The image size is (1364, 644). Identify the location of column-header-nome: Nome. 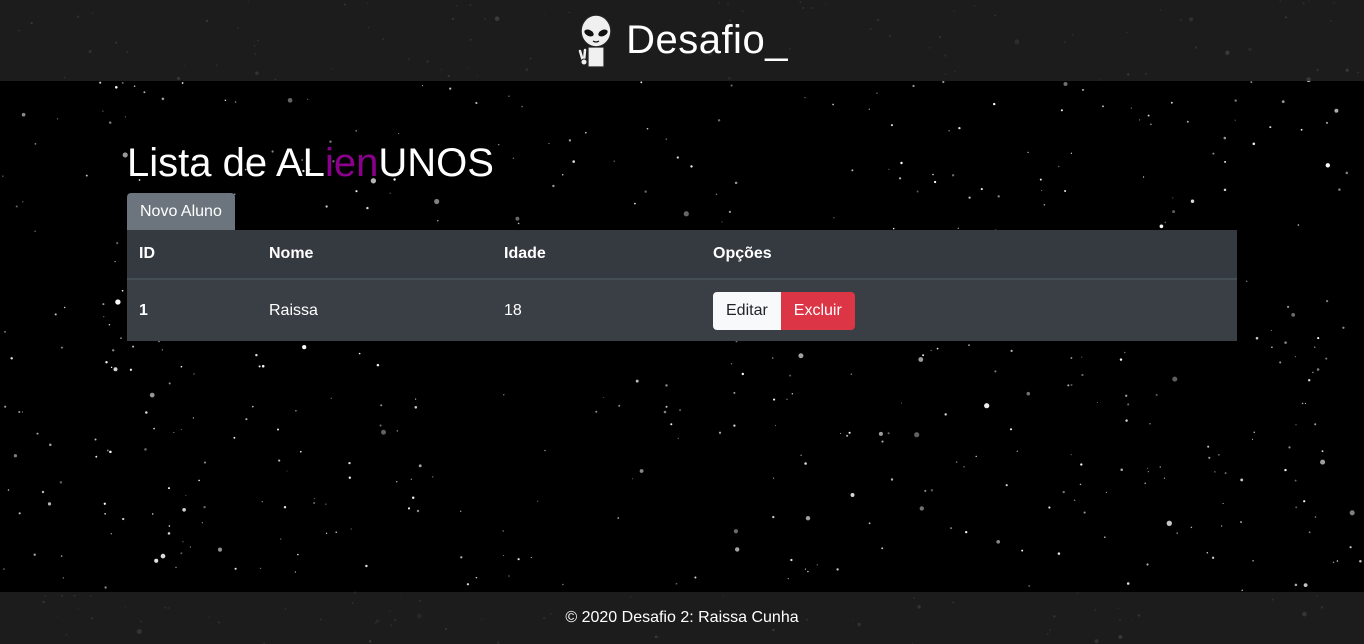
(374, 255).